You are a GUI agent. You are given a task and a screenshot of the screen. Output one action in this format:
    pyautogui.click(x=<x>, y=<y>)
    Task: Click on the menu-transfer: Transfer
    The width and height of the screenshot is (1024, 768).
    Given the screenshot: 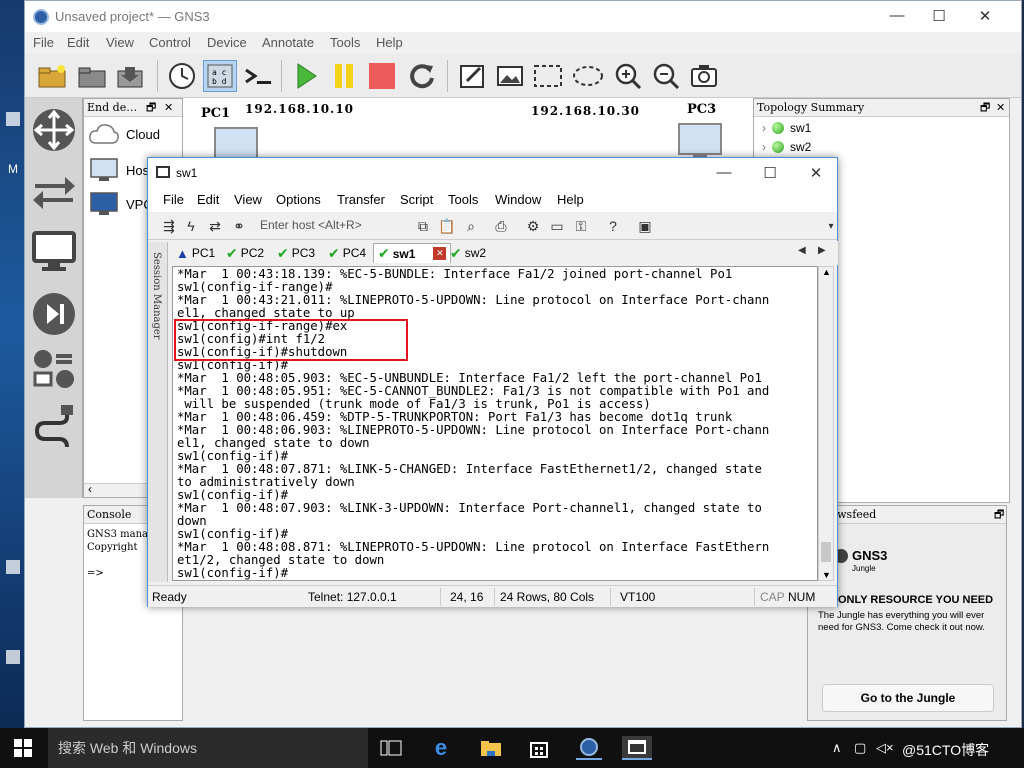 What is the action you would take?
    pyautogui.click(x=361, y=199)
    